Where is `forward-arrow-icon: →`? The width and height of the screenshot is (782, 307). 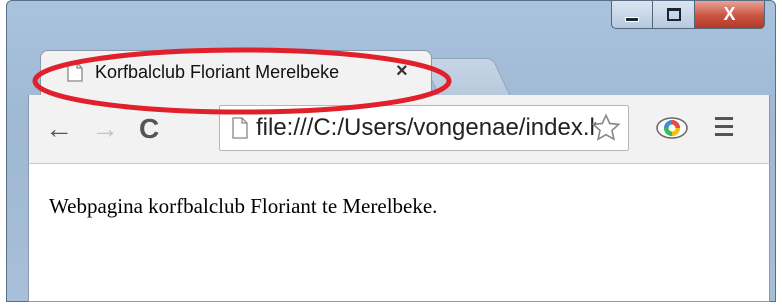 forward-arrow-icon: → is located at coordinates (105, 129).